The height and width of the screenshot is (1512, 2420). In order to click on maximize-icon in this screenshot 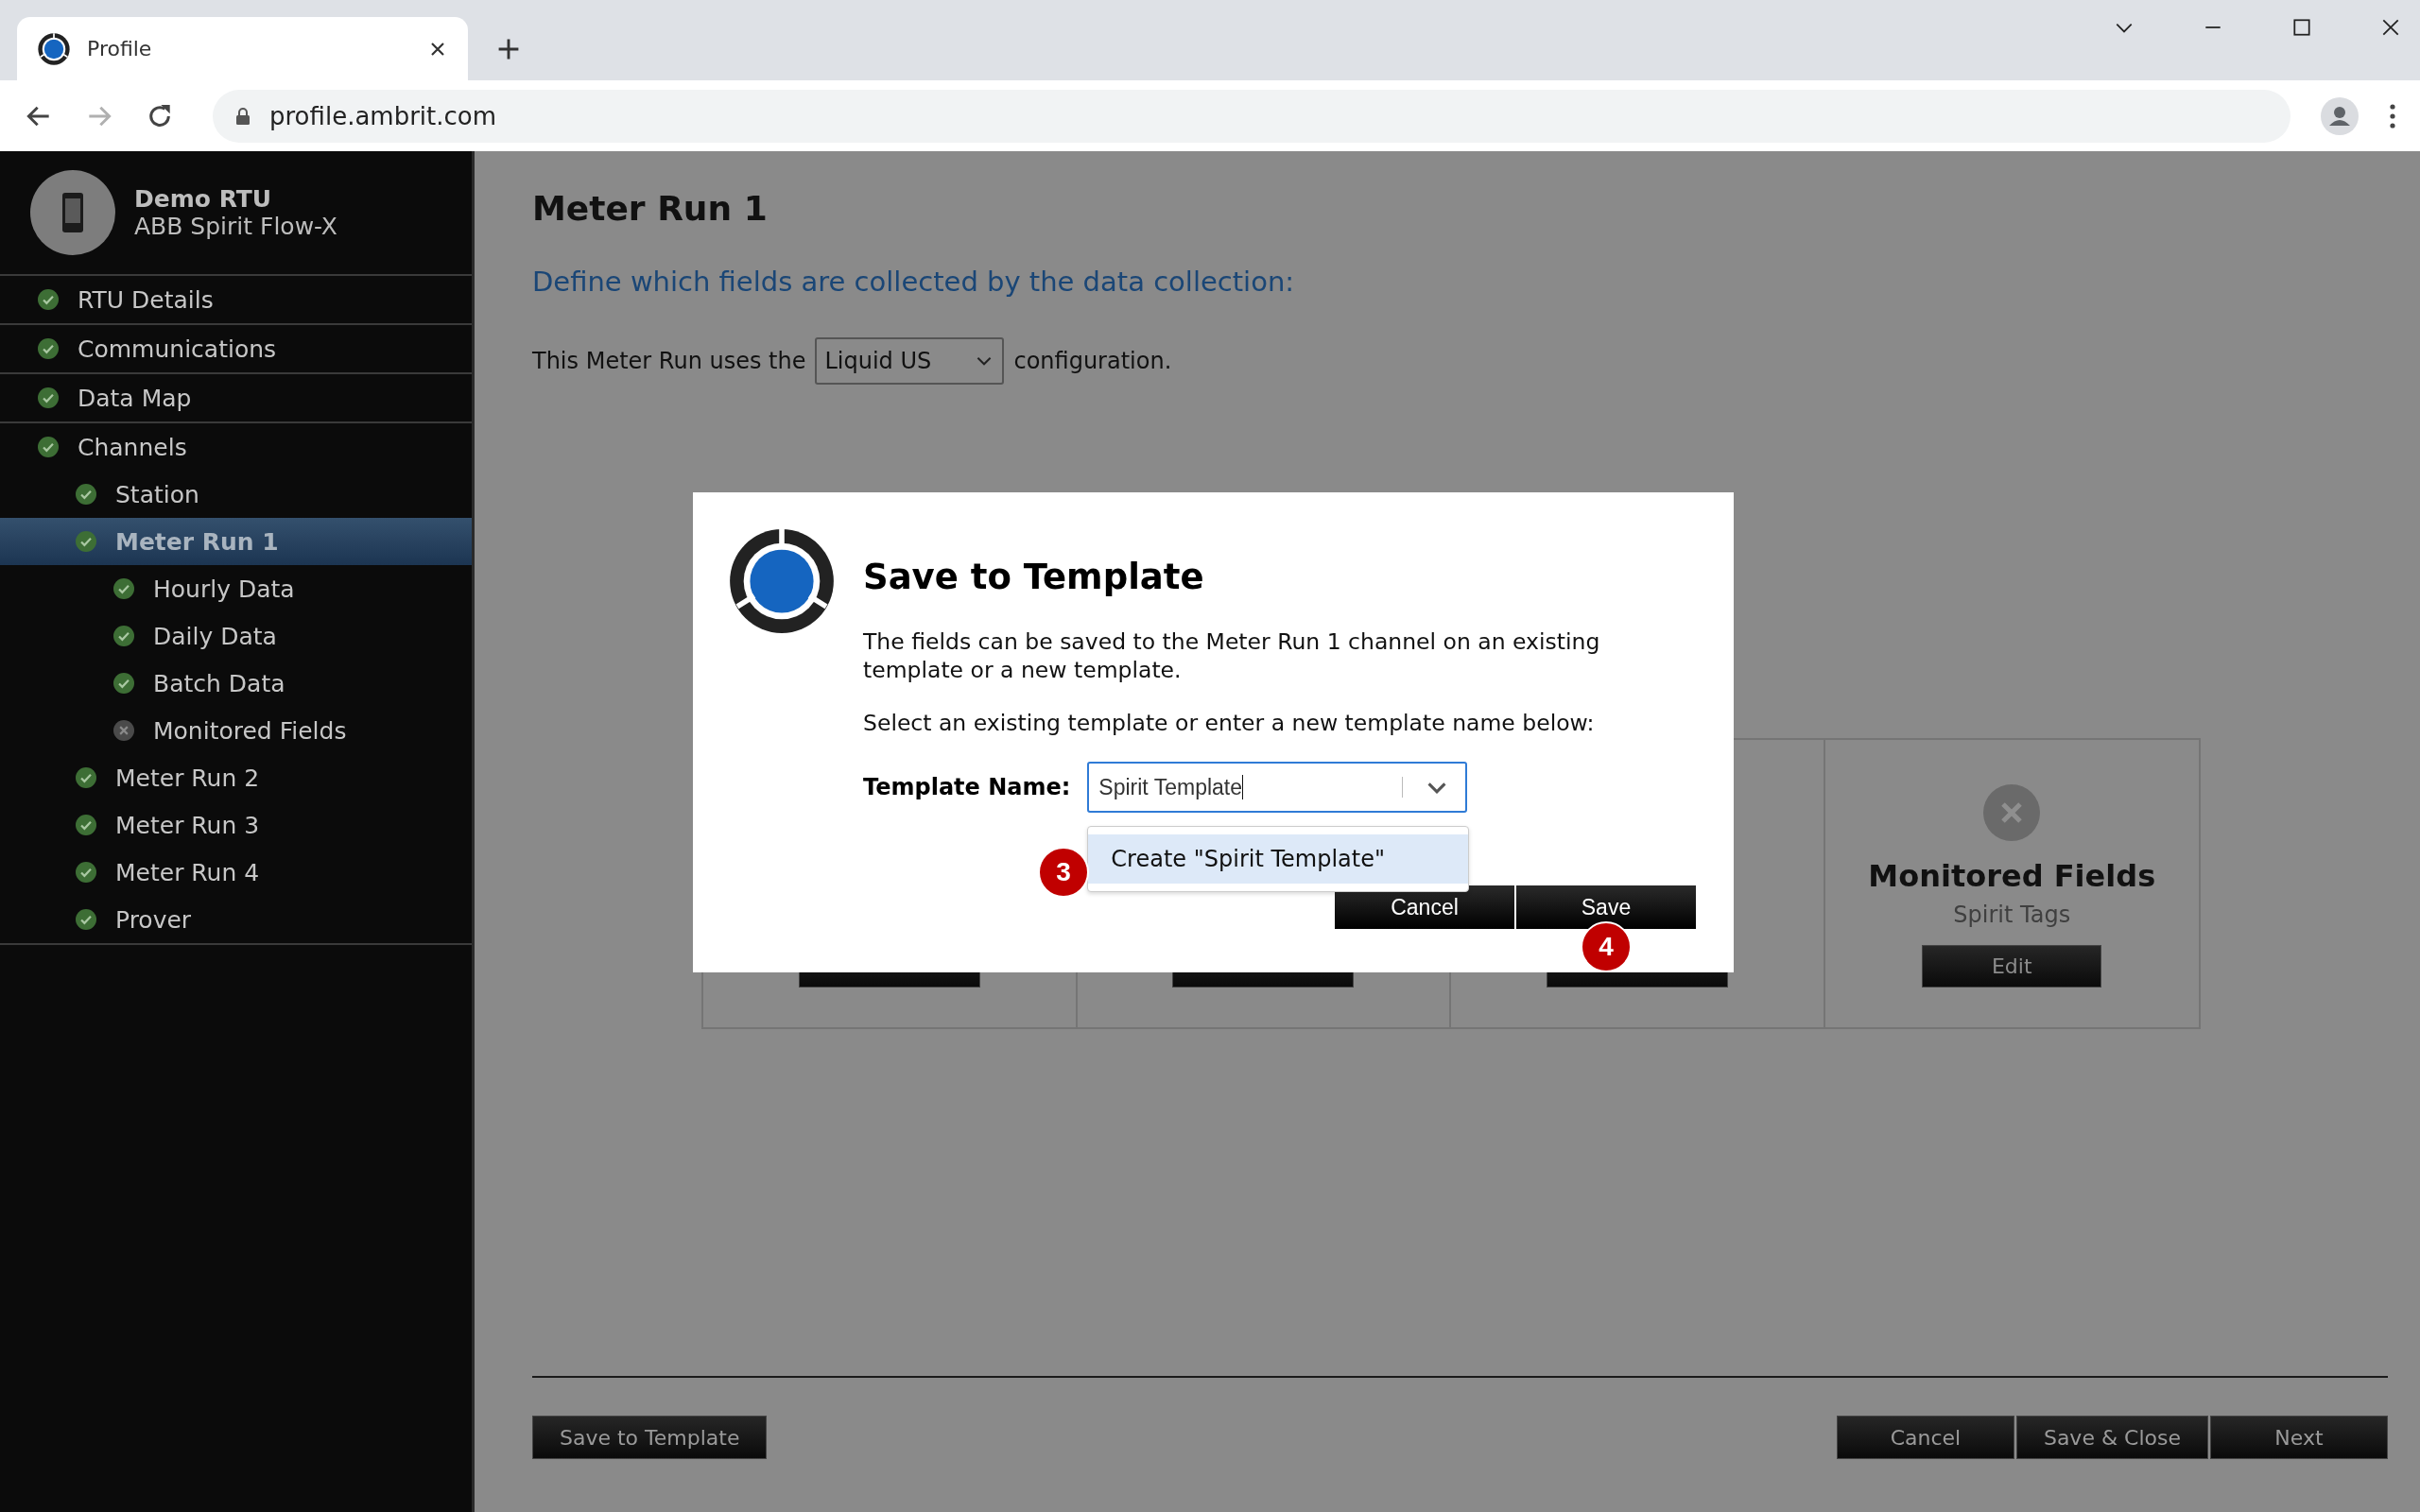, I will do `click(2301, 27)`.